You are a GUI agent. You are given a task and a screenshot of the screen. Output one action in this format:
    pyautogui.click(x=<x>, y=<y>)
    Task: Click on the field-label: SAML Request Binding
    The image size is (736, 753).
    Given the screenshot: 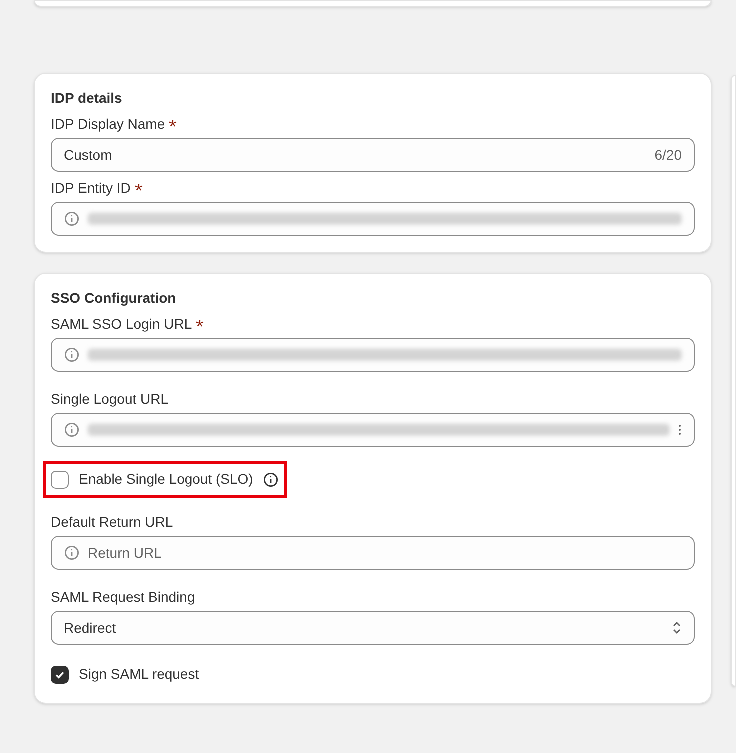 What is the action you would take?
    pyautogui.click(x=123, y=597)
    